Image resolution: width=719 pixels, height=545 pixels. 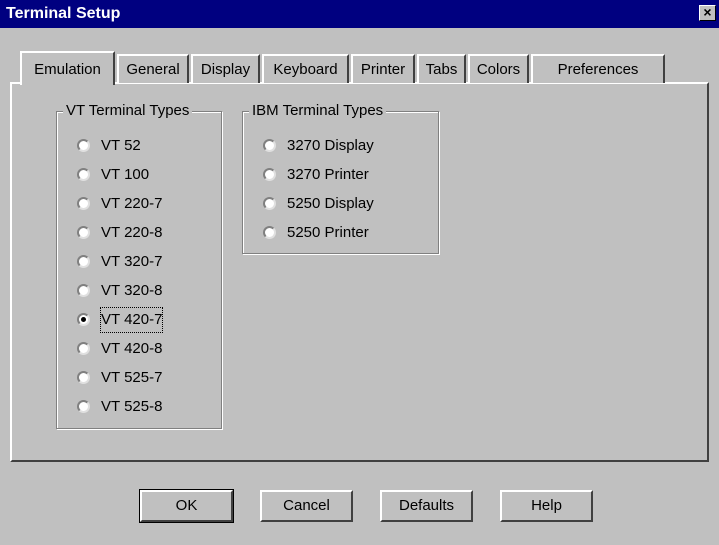 What do you see at coordinates (186, 506) in the screenshot?
I see `ok-button: OK` at bounding box center [186, 506].